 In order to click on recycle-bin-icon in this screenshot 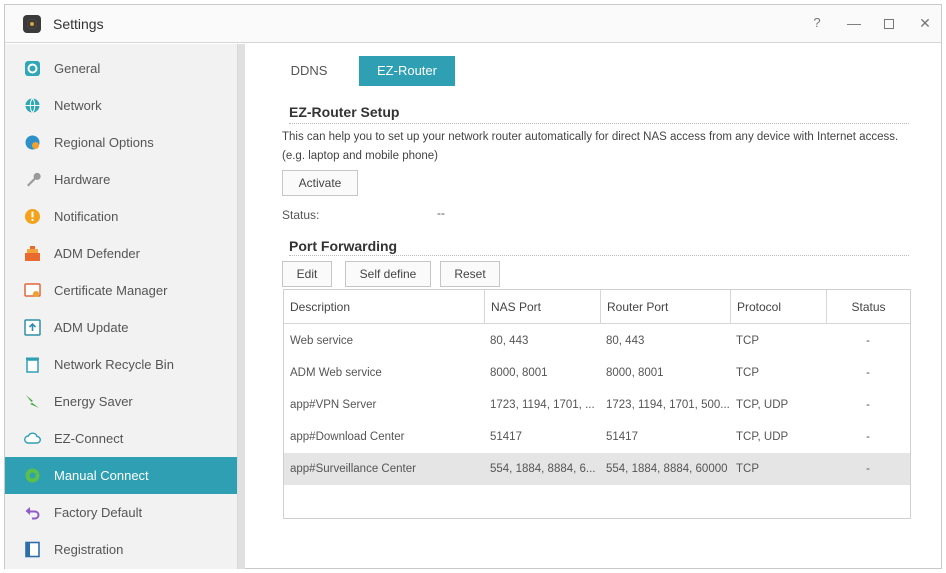, I will do `click(32, 365)`.